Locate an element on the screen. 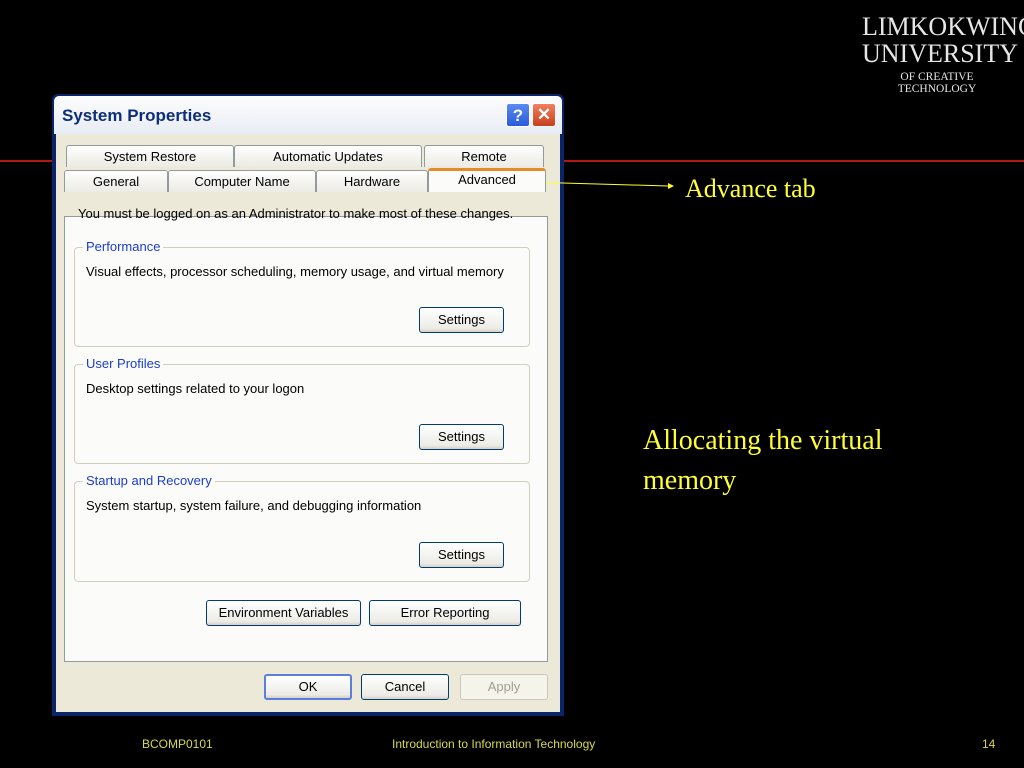 The height and width of the screenshot is (768, 1024). help-button: ? is located at coordinates (518, 115).